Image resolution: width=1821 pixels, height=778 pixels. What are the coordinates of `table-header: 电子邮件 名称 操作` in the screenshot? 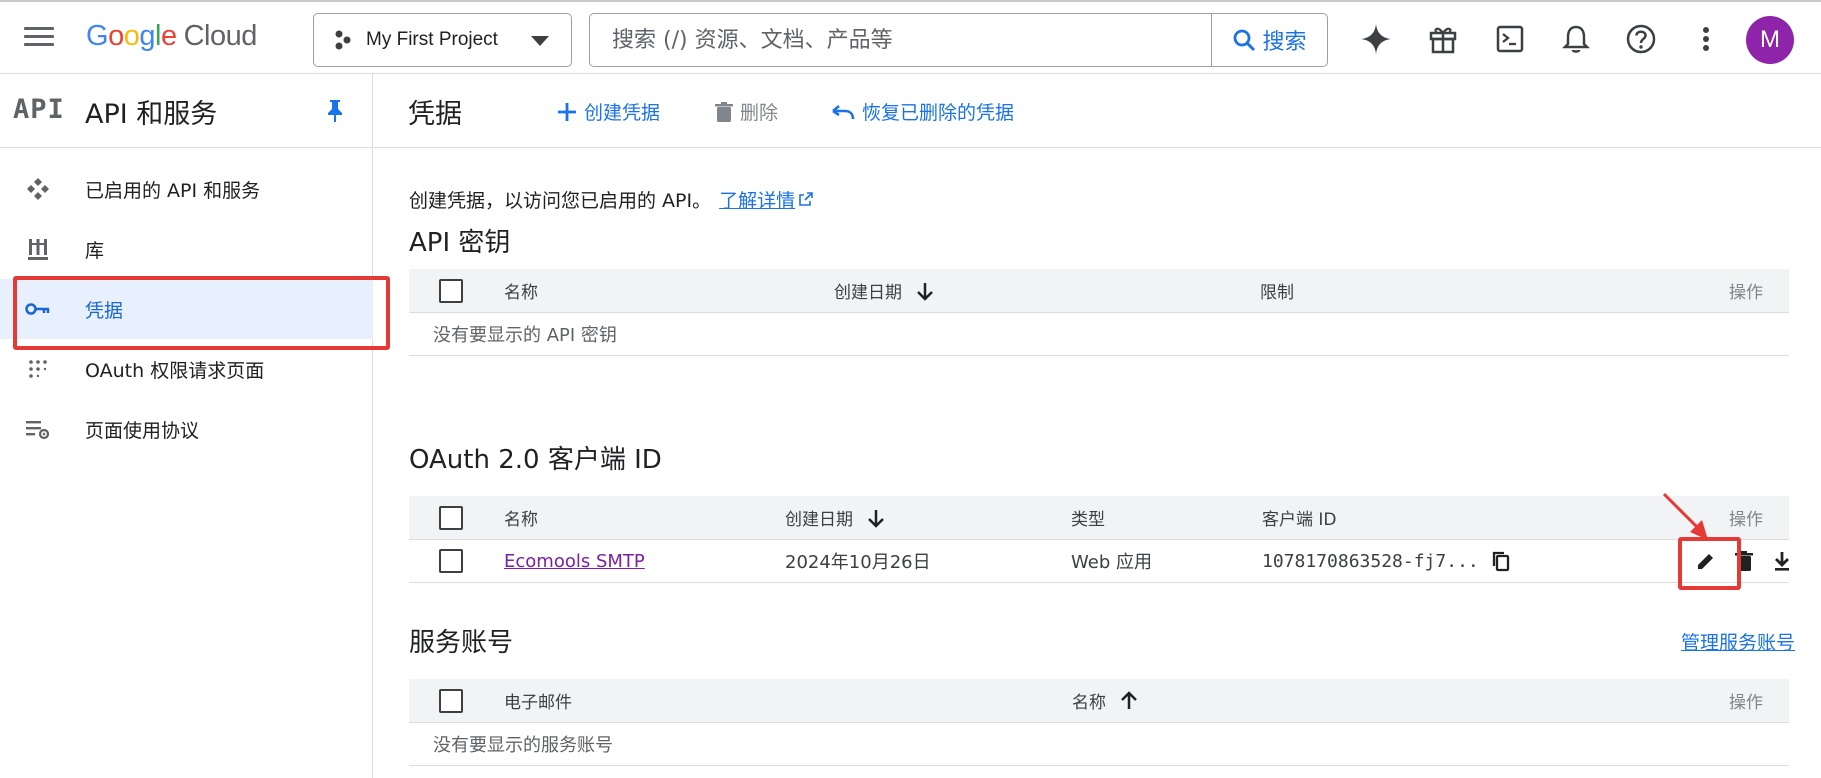 It's located at (1099, 701).